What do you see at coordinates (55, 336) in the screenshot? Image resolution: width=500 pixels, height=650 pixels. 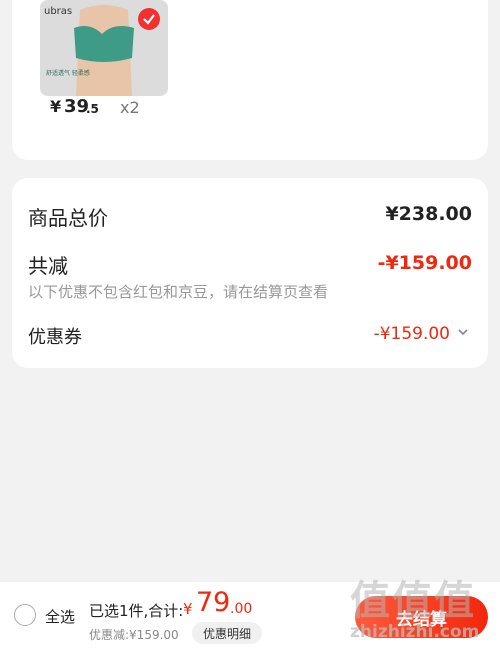 I see `coupon-label: 优惠券` at bounding box center [55, 336].